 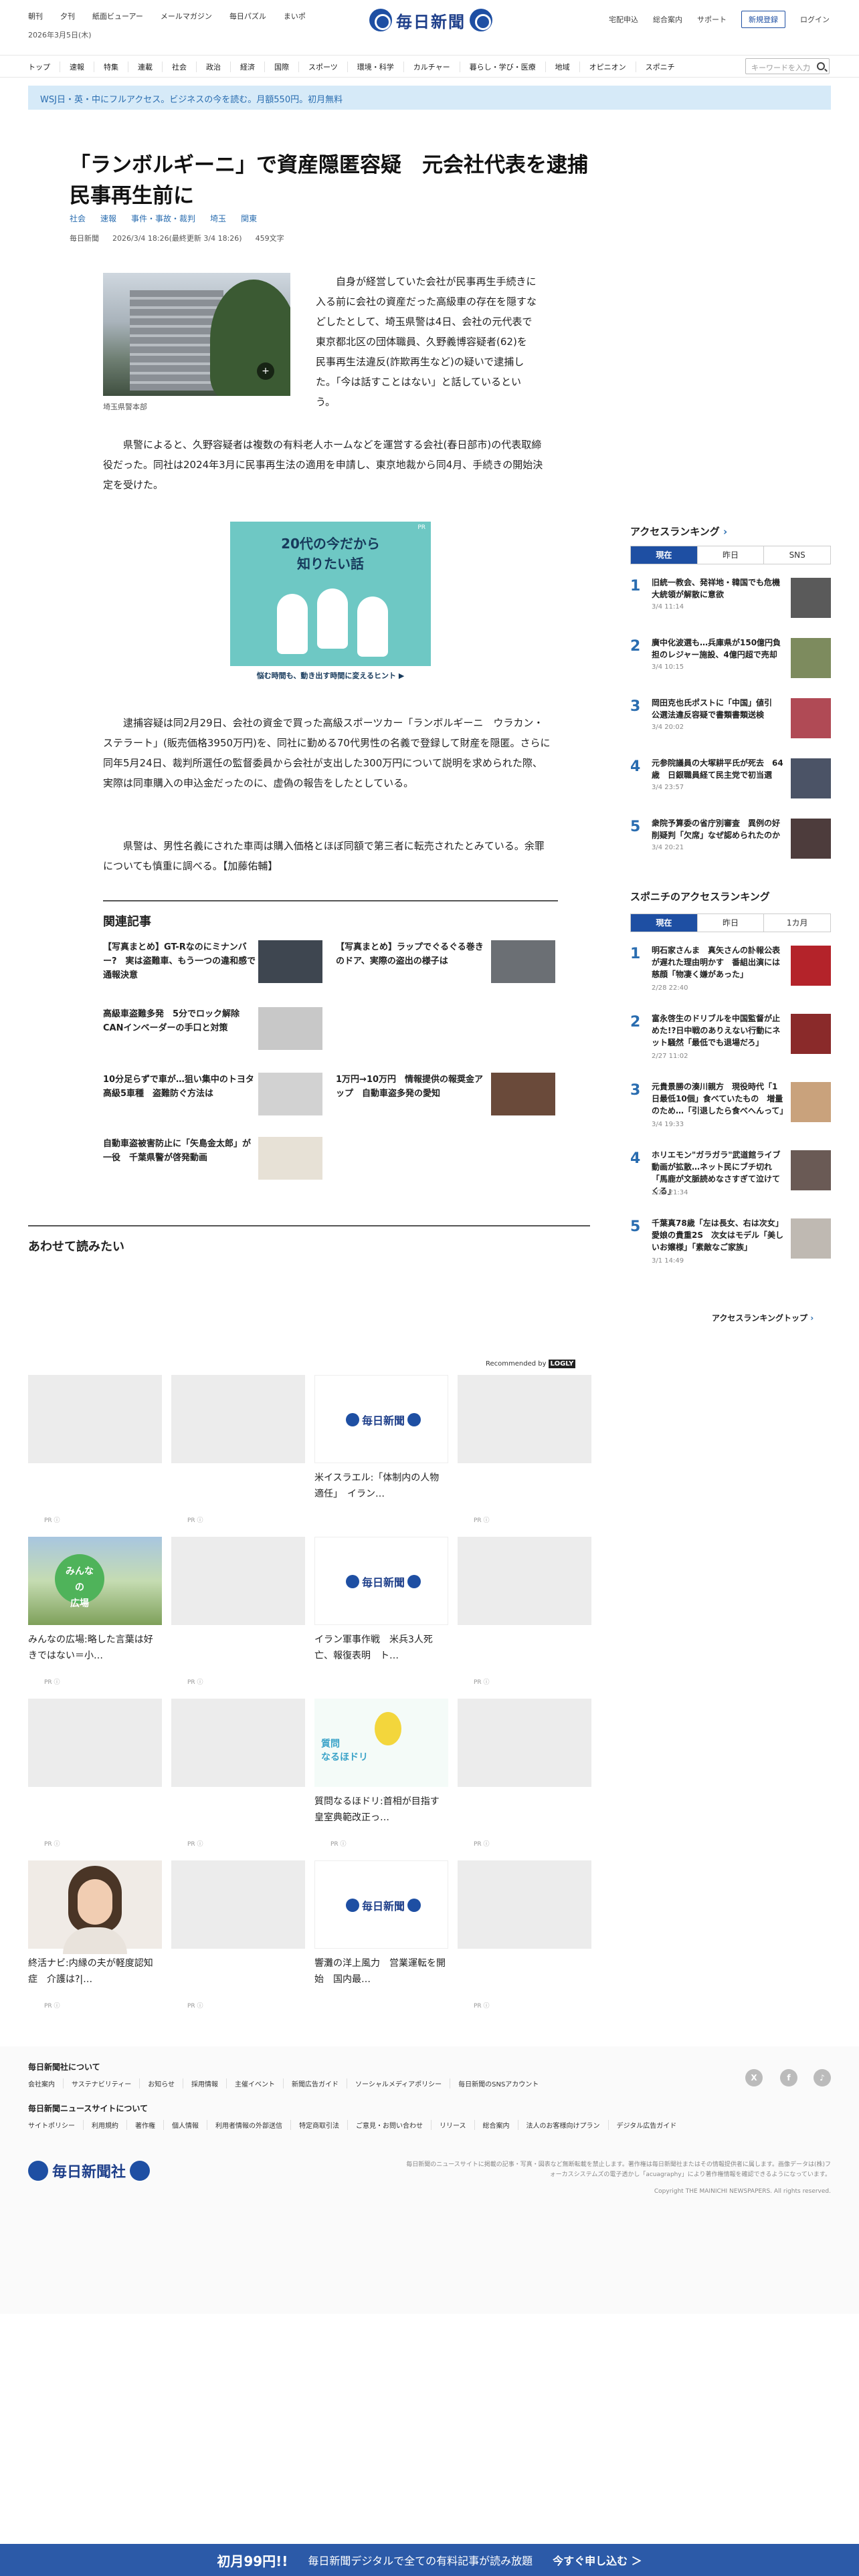 I want to click on footer-link: 法人のお客様向けプラン, so click(x=563, y=2125).